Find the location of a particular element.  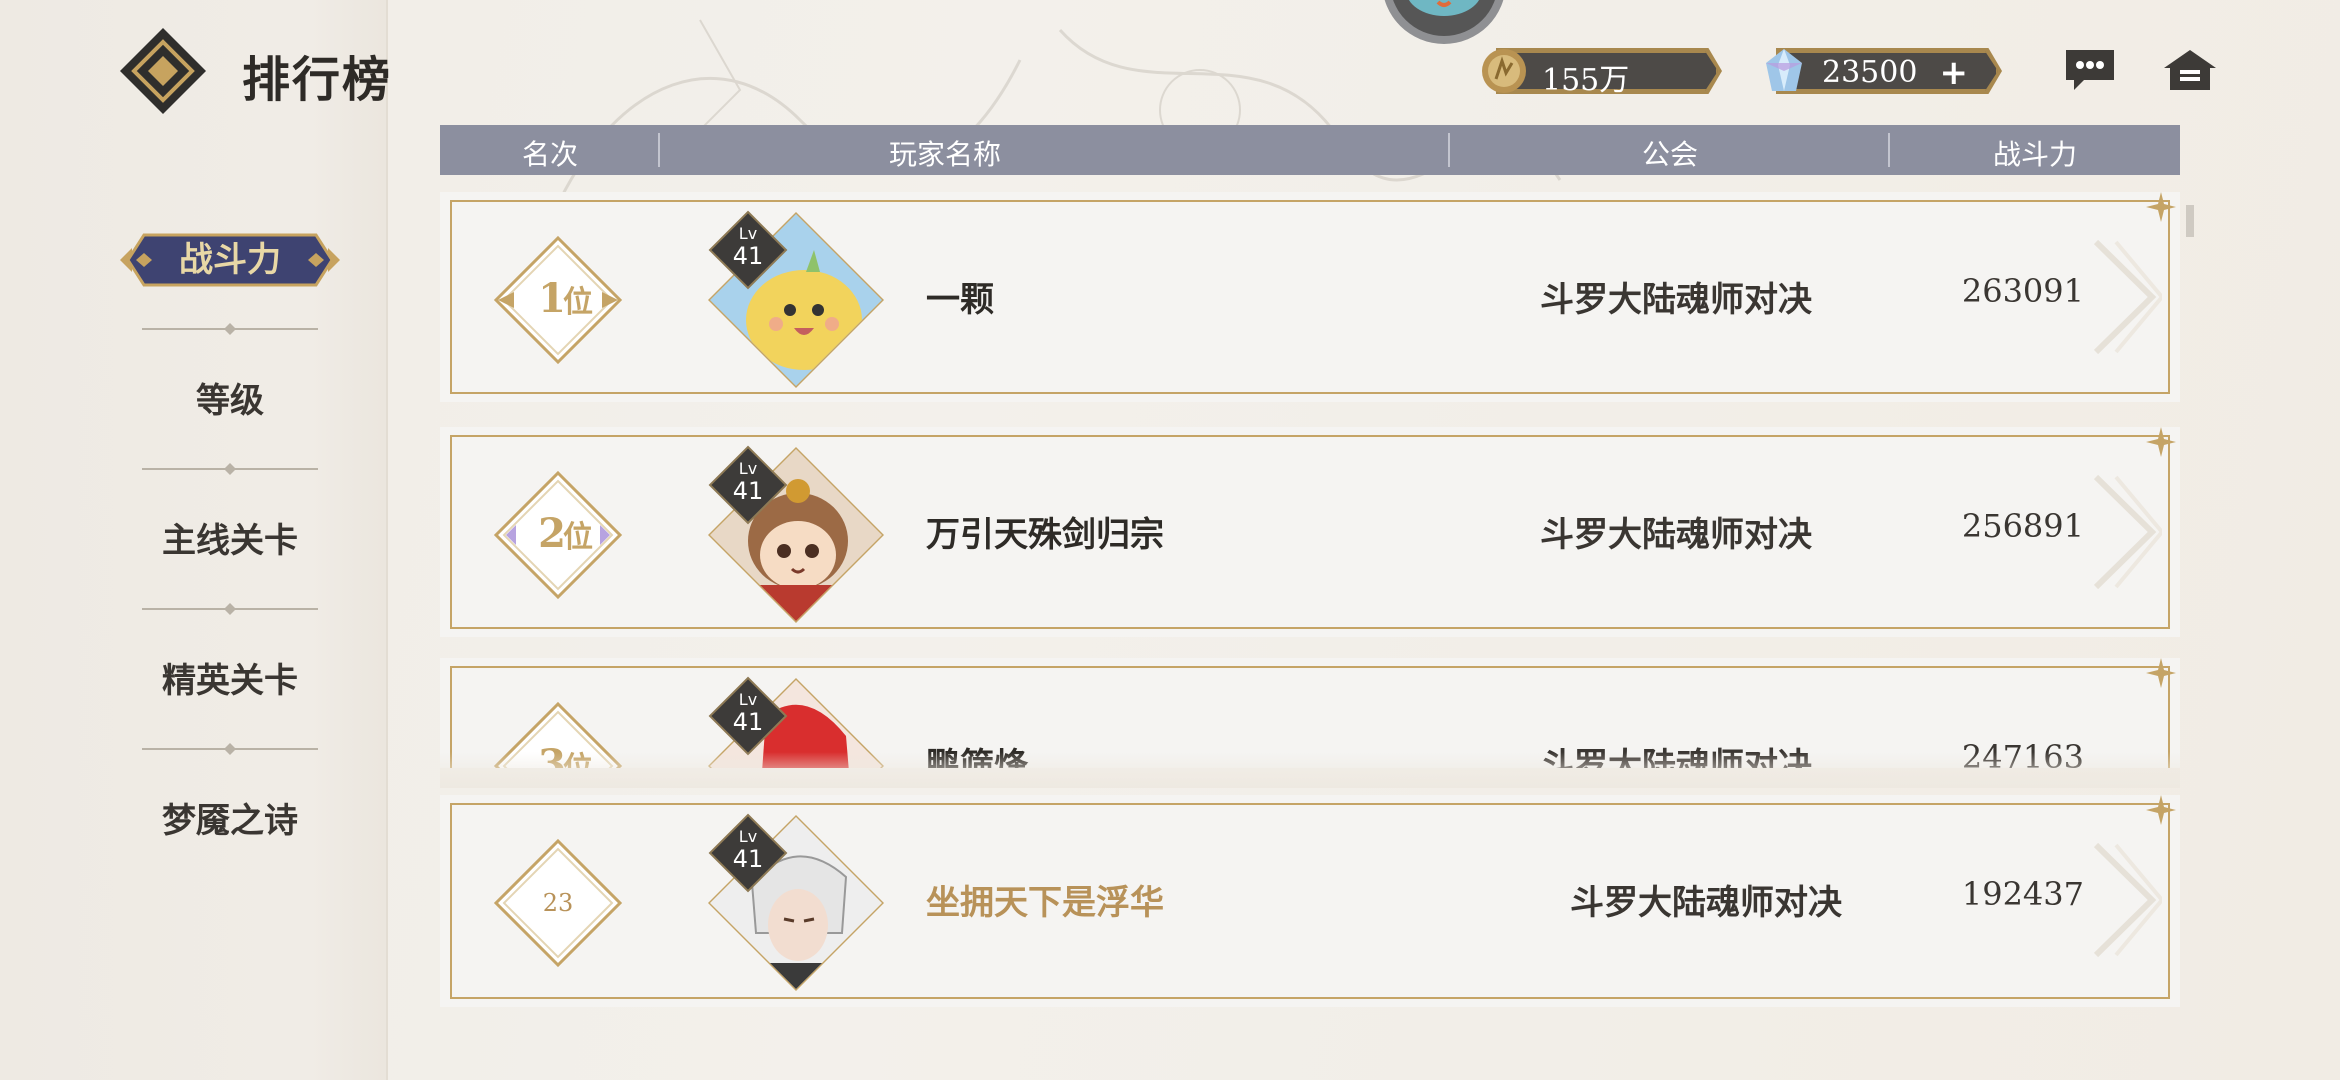

page-title: 排行榜 is located at coordinates (317, 80).